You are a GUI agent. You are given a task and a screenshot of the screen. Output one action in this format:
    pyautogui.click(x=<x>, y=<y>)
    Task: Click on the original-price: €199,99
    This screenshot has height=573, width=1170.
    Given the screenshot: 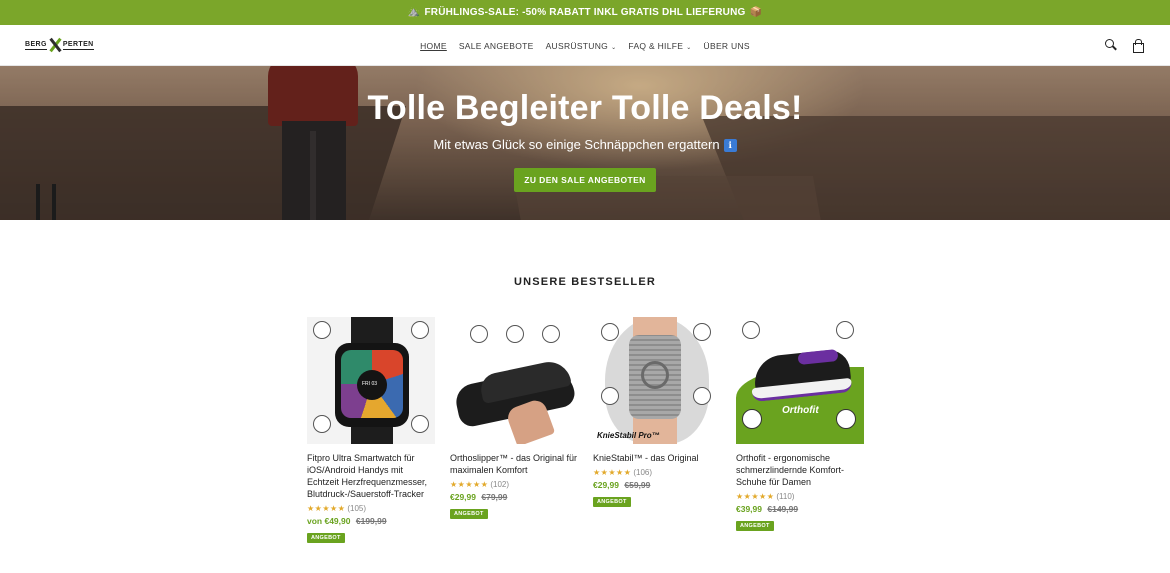 What is the action you would take?
    pyautogui.click(x=371, y=521)
    